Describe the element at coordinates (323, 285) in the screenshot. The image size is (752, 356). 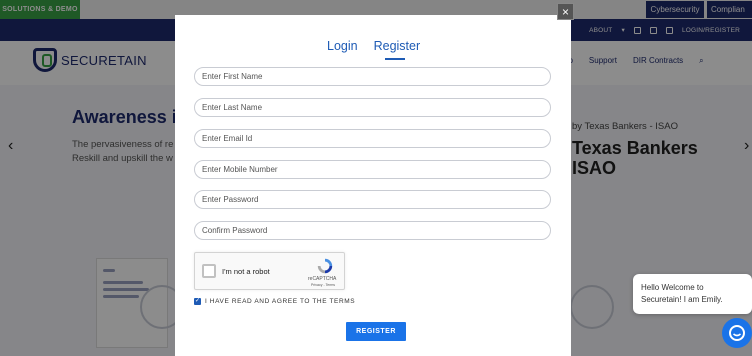
I see `recaptcha-links: Privacy - Terms` at that location.